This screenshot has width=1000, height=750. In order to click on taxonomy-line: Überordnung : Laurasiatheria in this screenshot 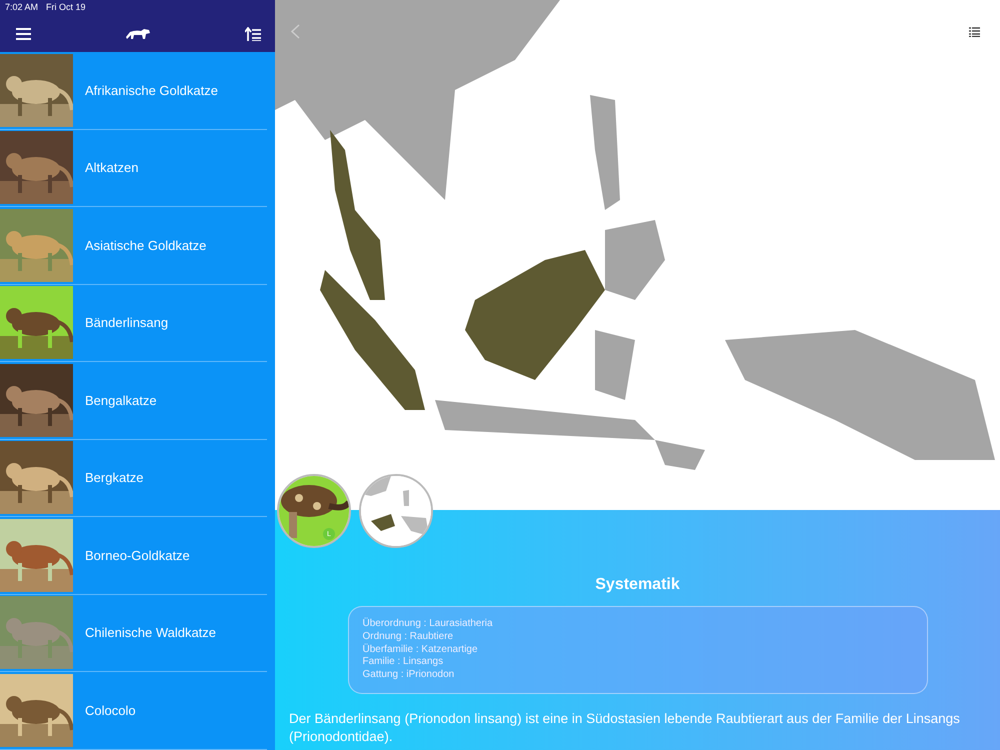, I will do `click(428, 624)`.